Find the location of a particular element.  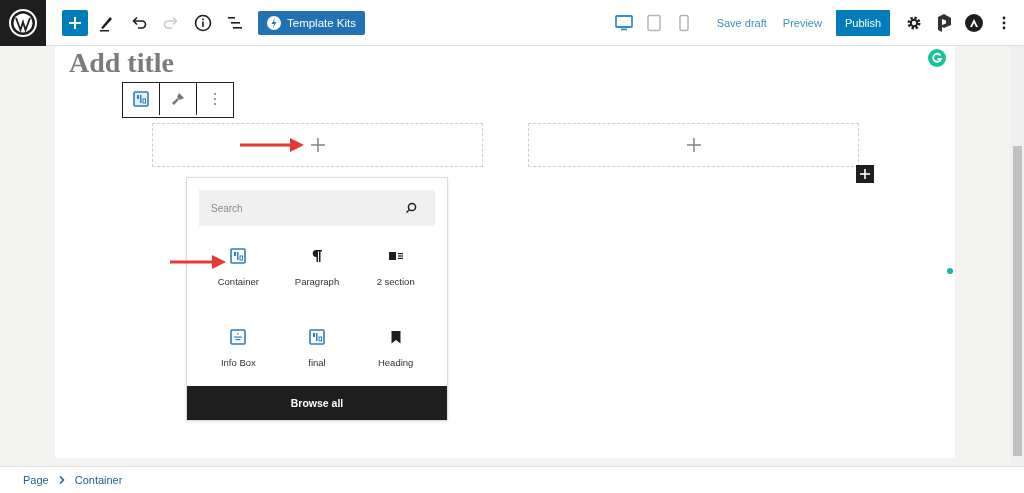

info-icon is located at coordinates (203, 22).